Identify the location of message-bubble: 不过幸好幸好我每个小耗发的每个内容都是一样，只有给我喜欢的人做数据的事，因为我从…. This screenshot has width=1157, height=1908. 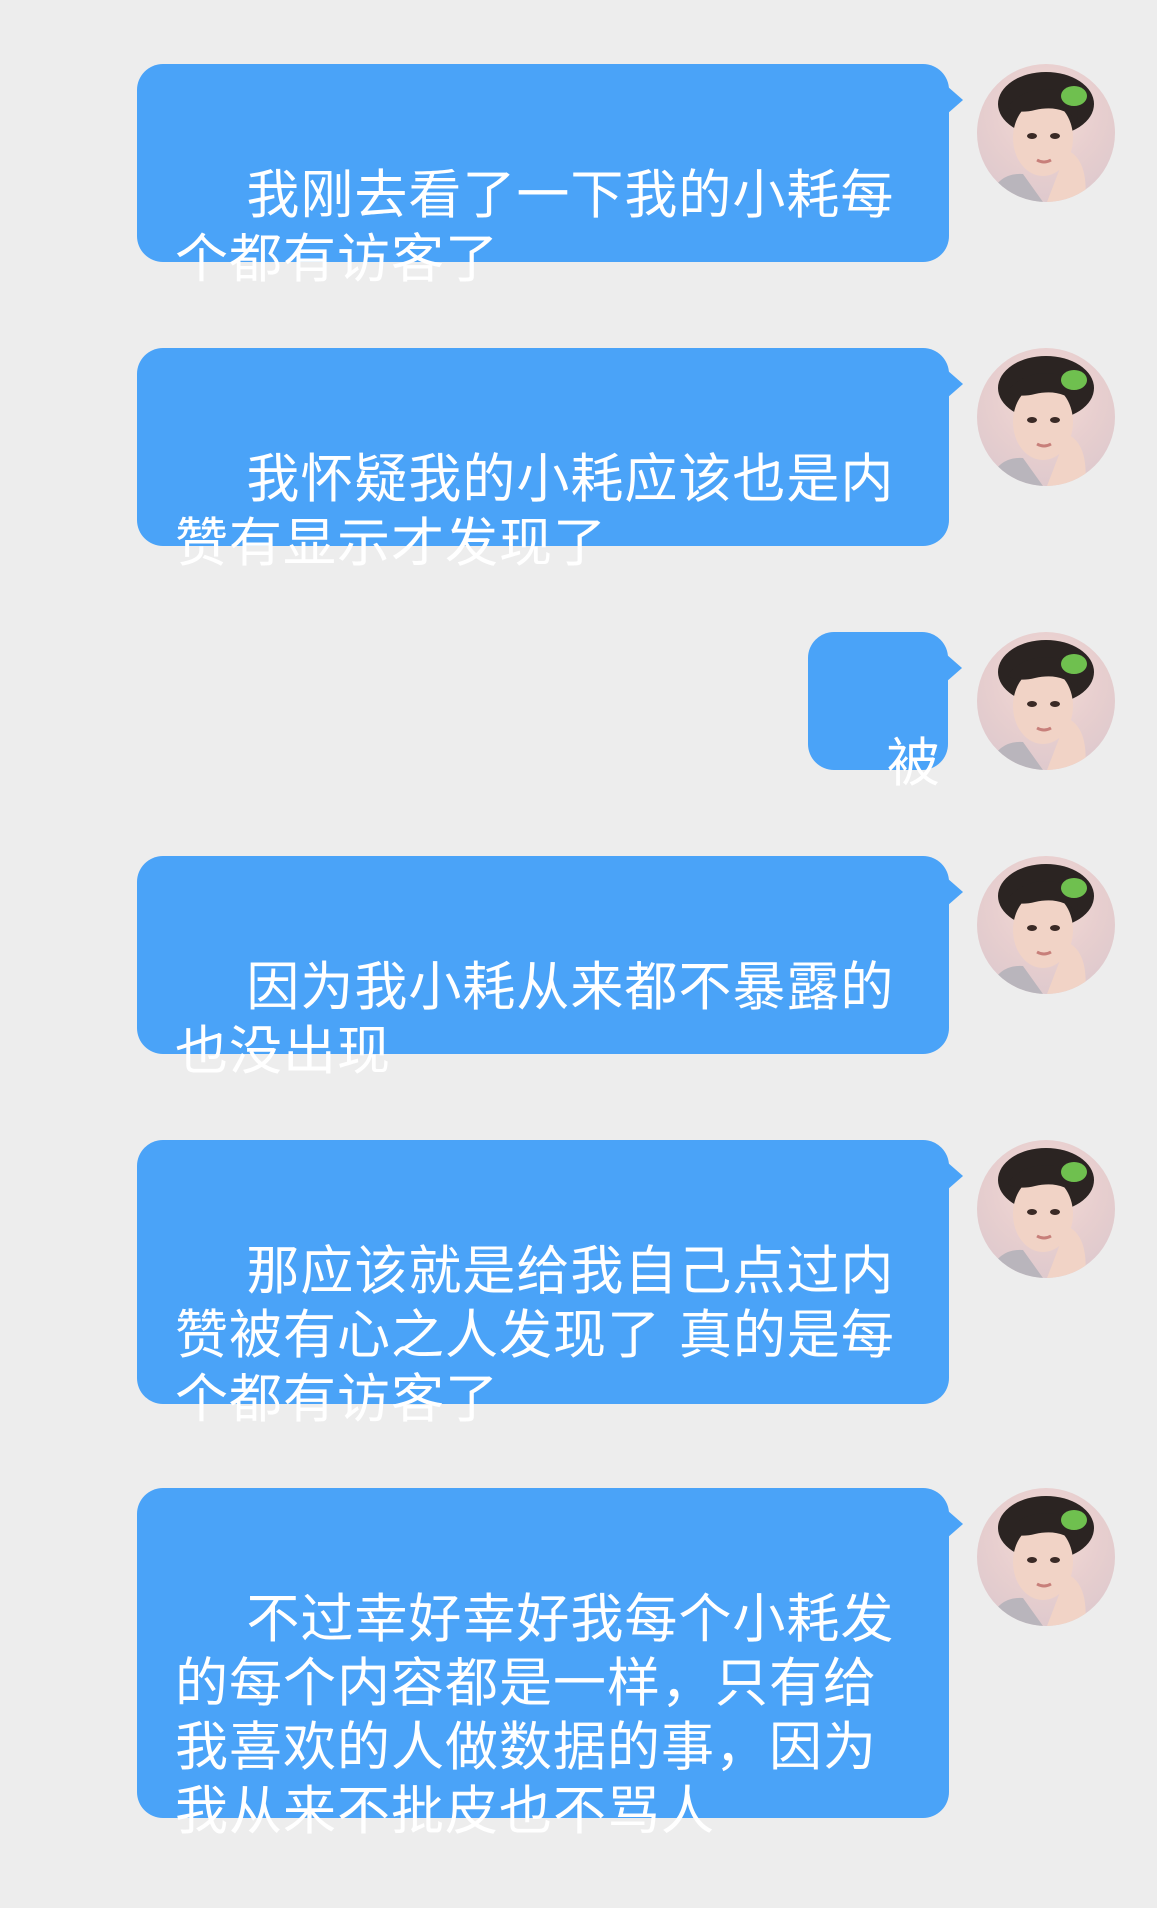
(550, 1665).